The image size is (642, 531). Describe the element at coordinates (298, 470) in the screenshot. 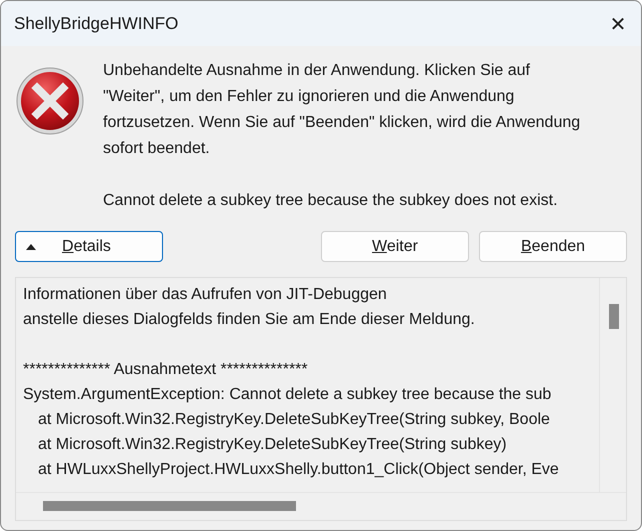

I see `details-line: at HWLuxxShellyProject.HWLuxxShelly.button1_Click(Object sender, Eve` at that location.